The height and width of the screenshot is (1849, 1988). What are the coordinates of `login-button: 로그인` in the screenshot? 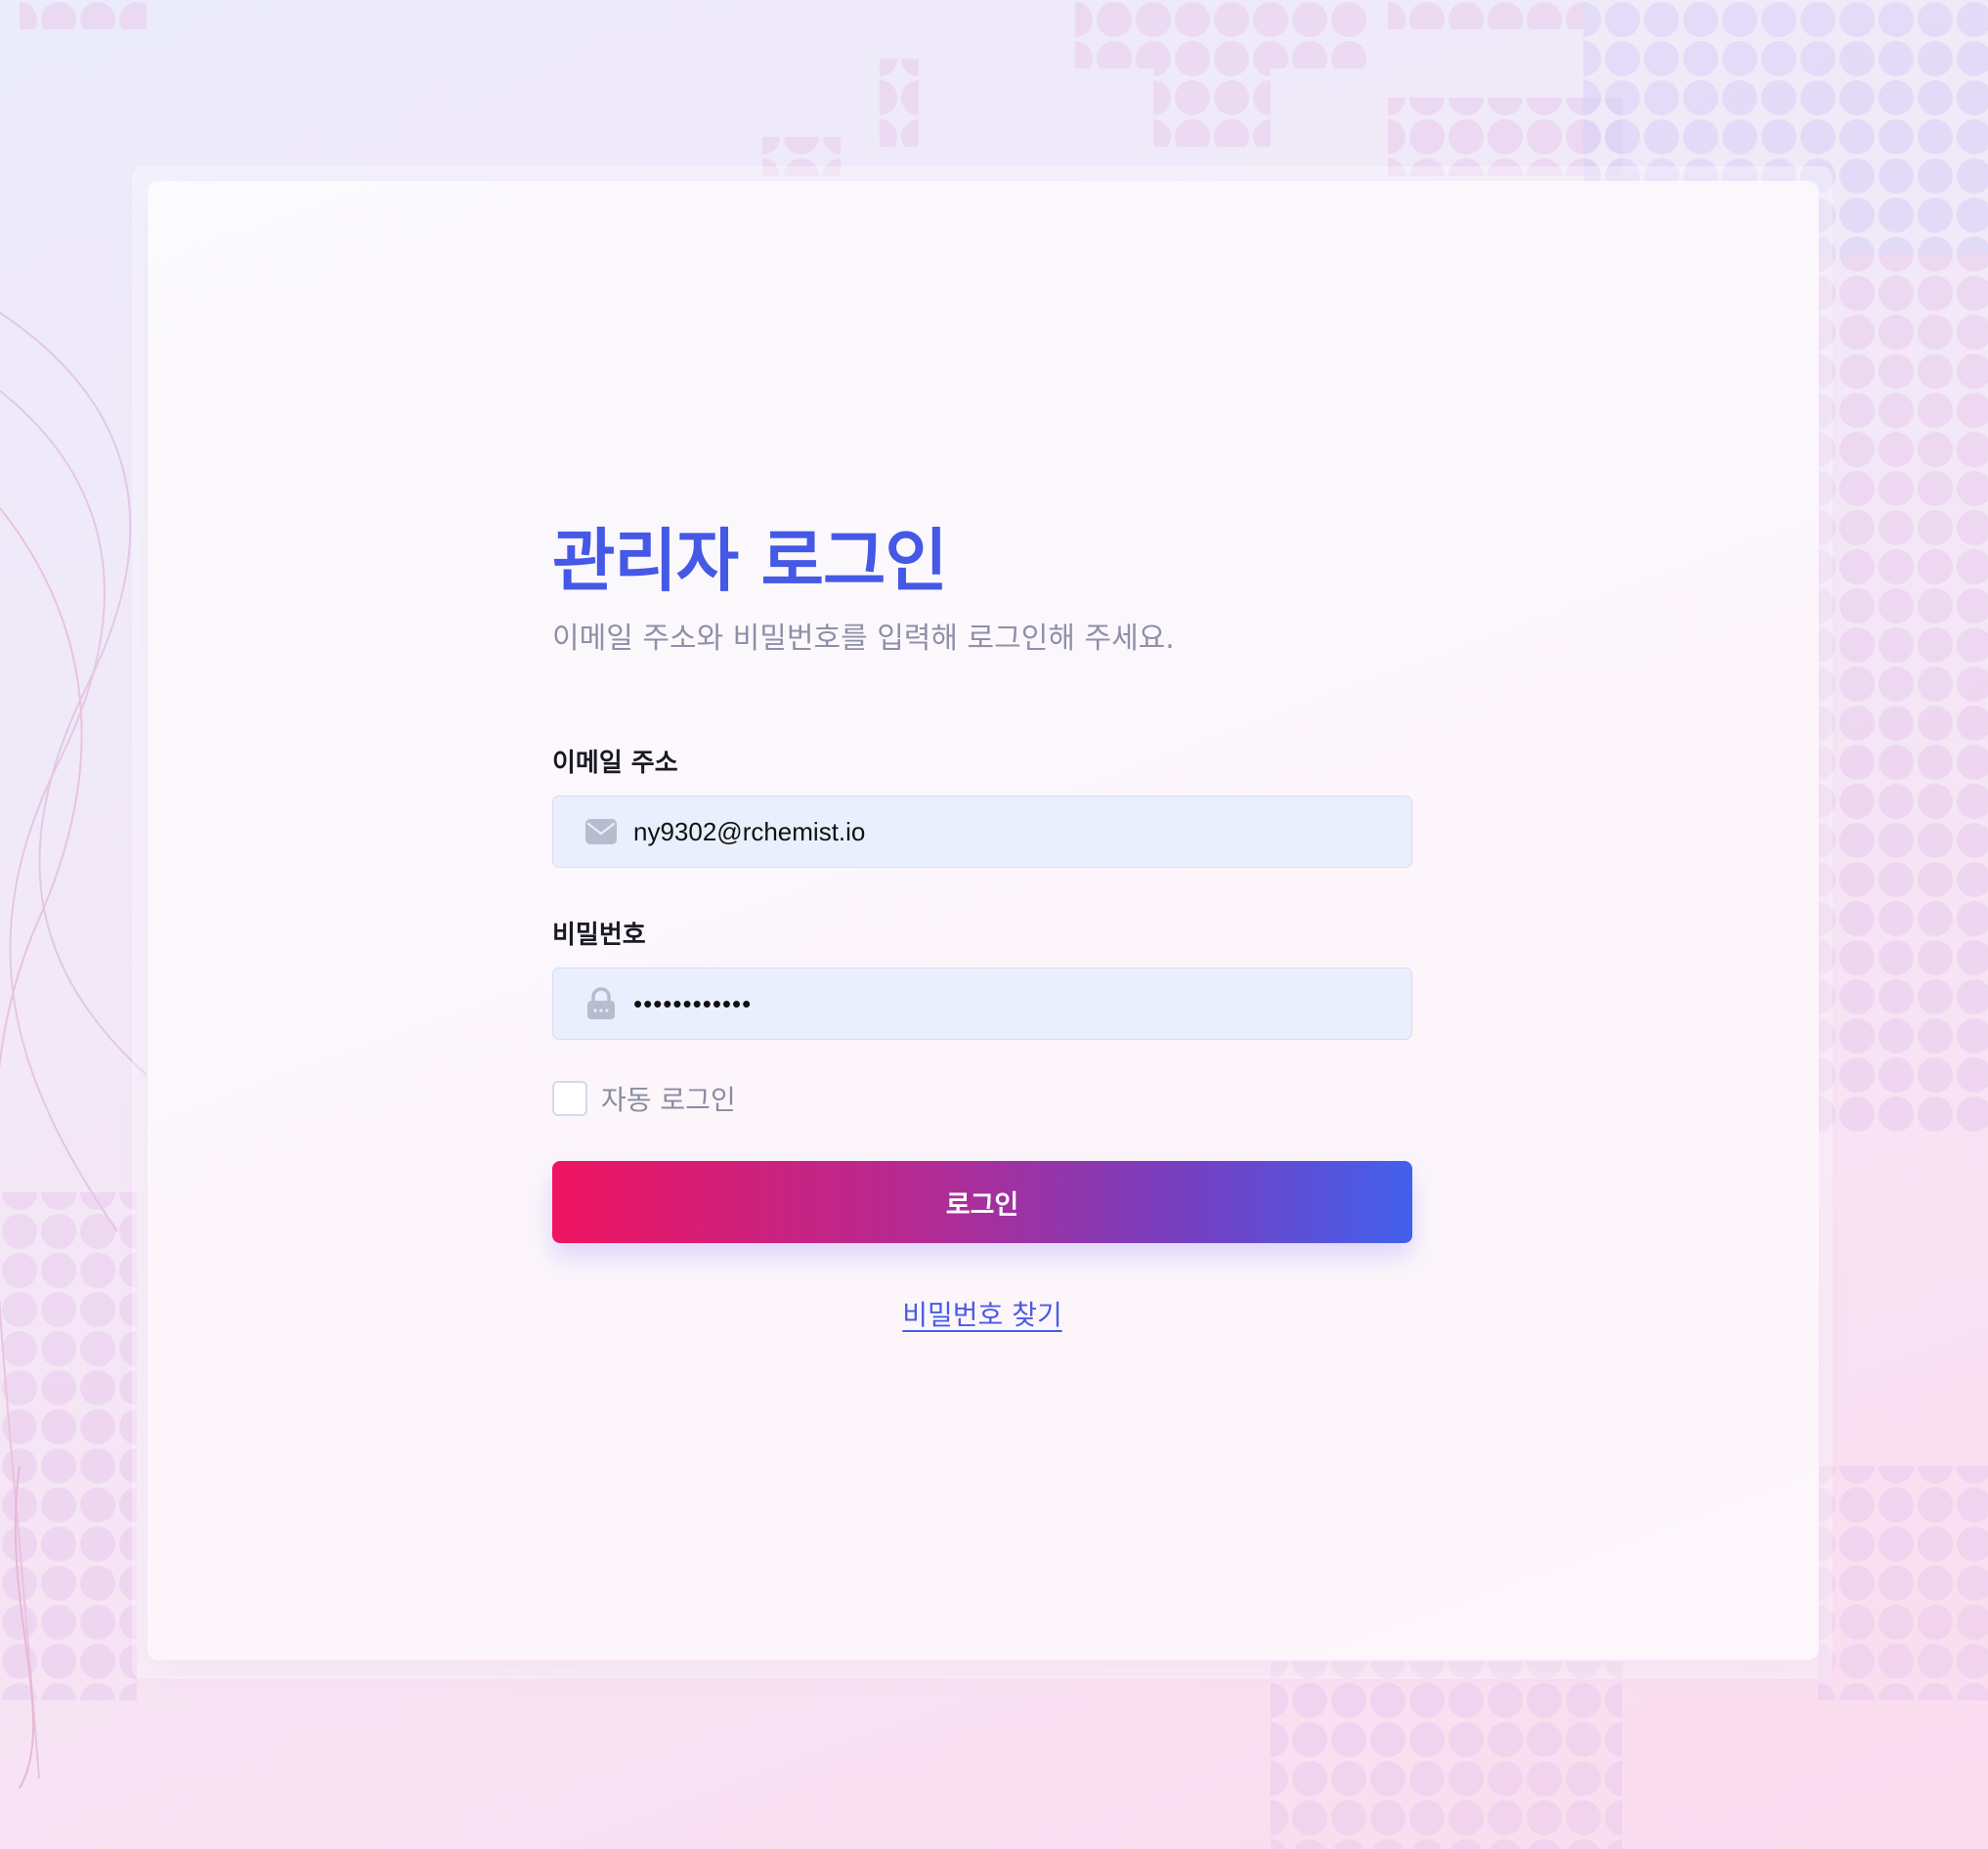 It's located at (982, 1202).